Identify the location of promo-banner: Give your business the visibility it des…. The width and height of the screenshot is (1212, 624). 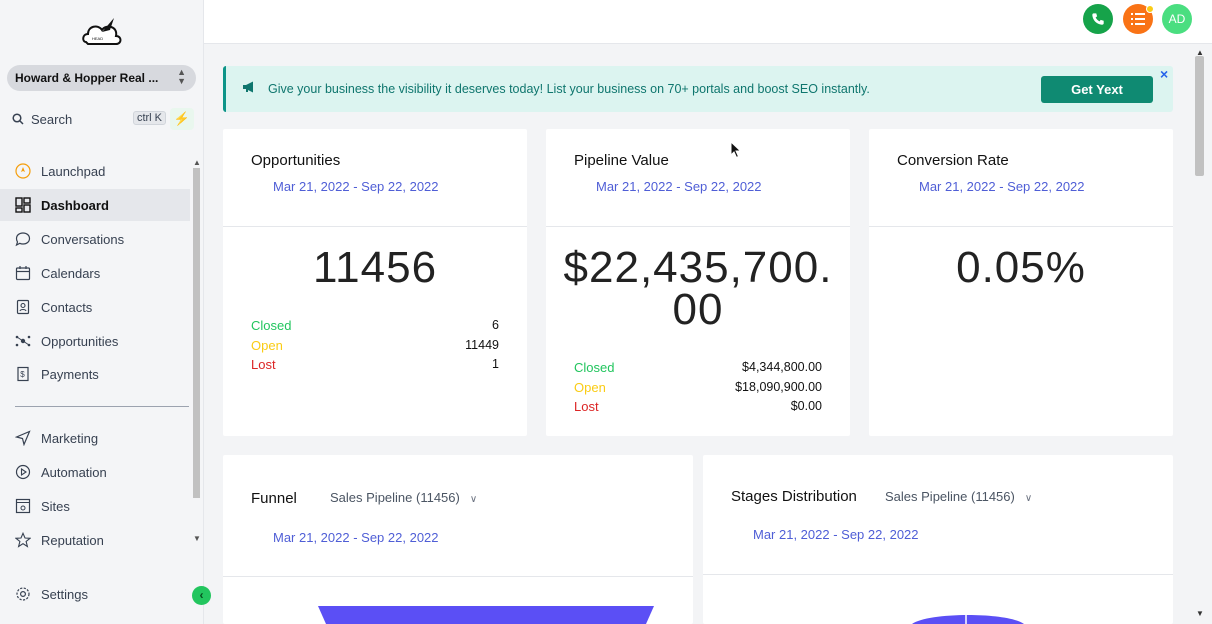
(698, 89).